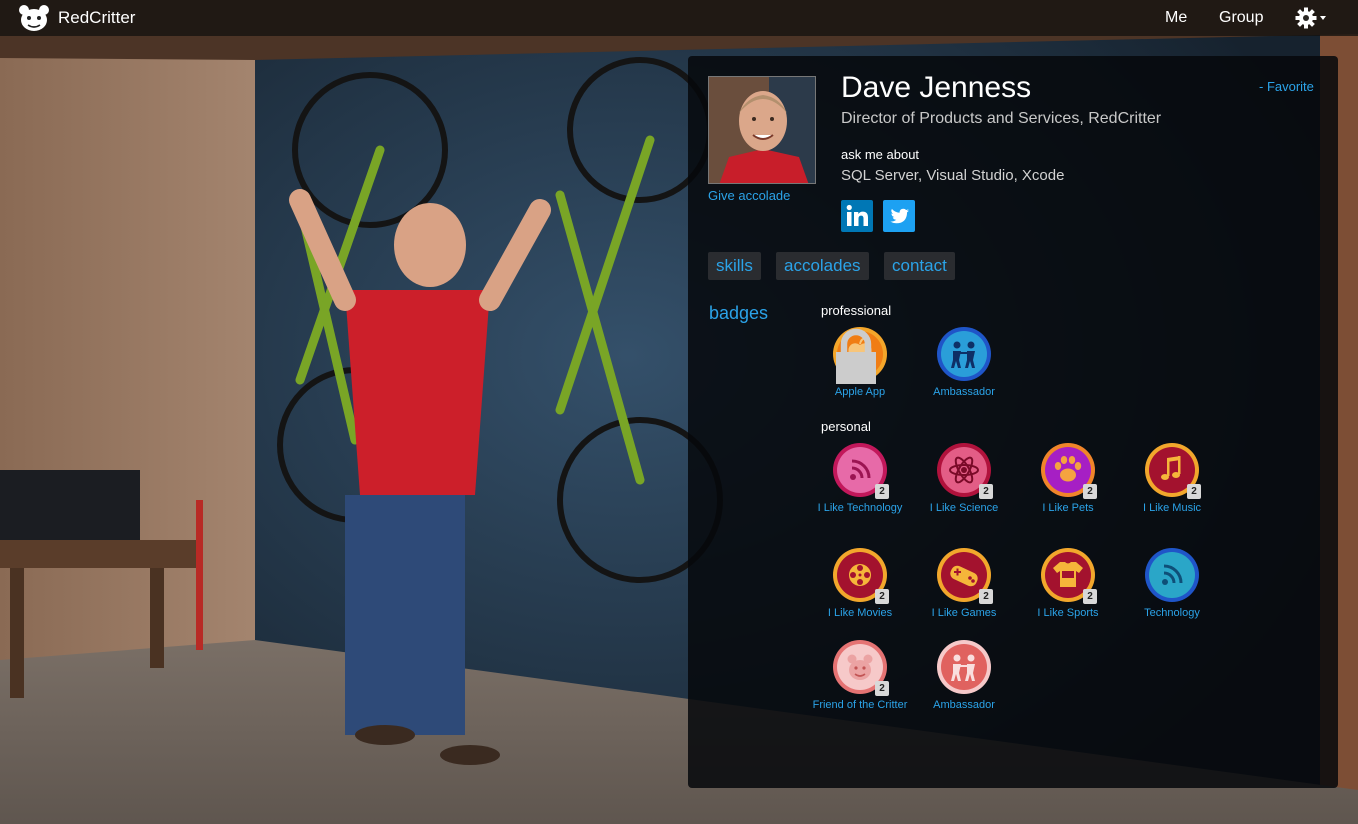 The image size is (1358, 824). Describe the element at coordinates (1172, 575) in the screenshot. I see `wireless-icon` at that location.